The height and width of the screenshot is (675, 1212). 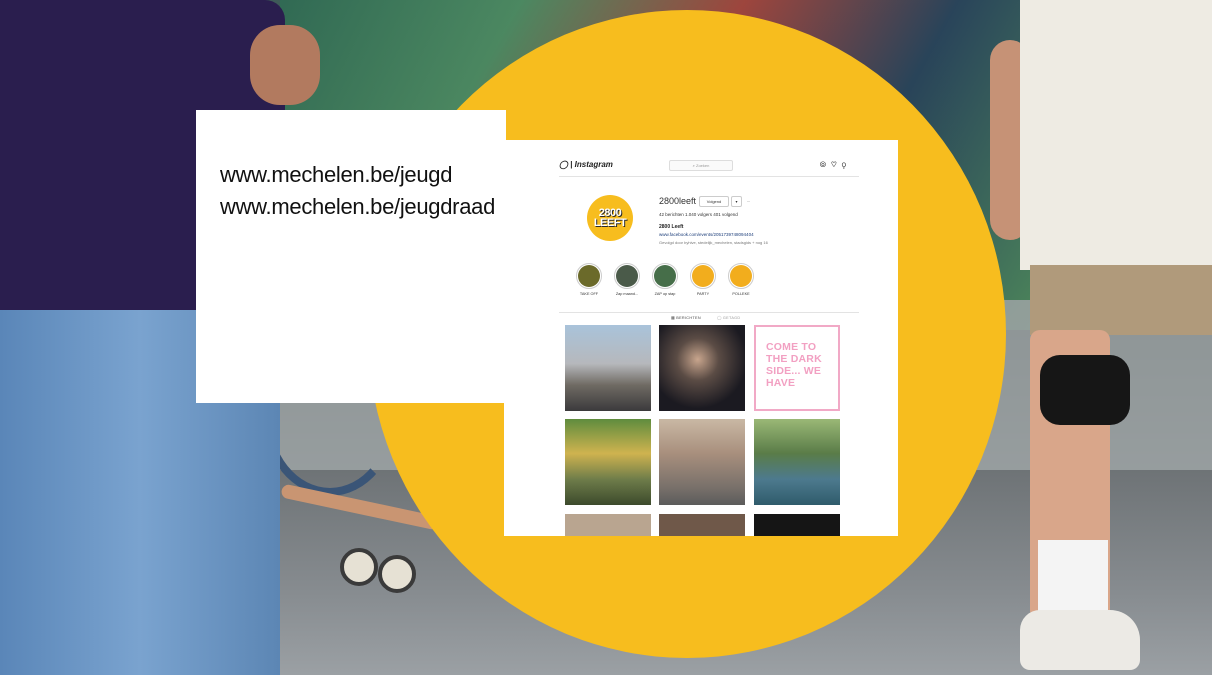 What do you see at coordinates (665, 279) in the screenshot?
I see `highlight: ZAP op stap` at bounding box center [665, 279].